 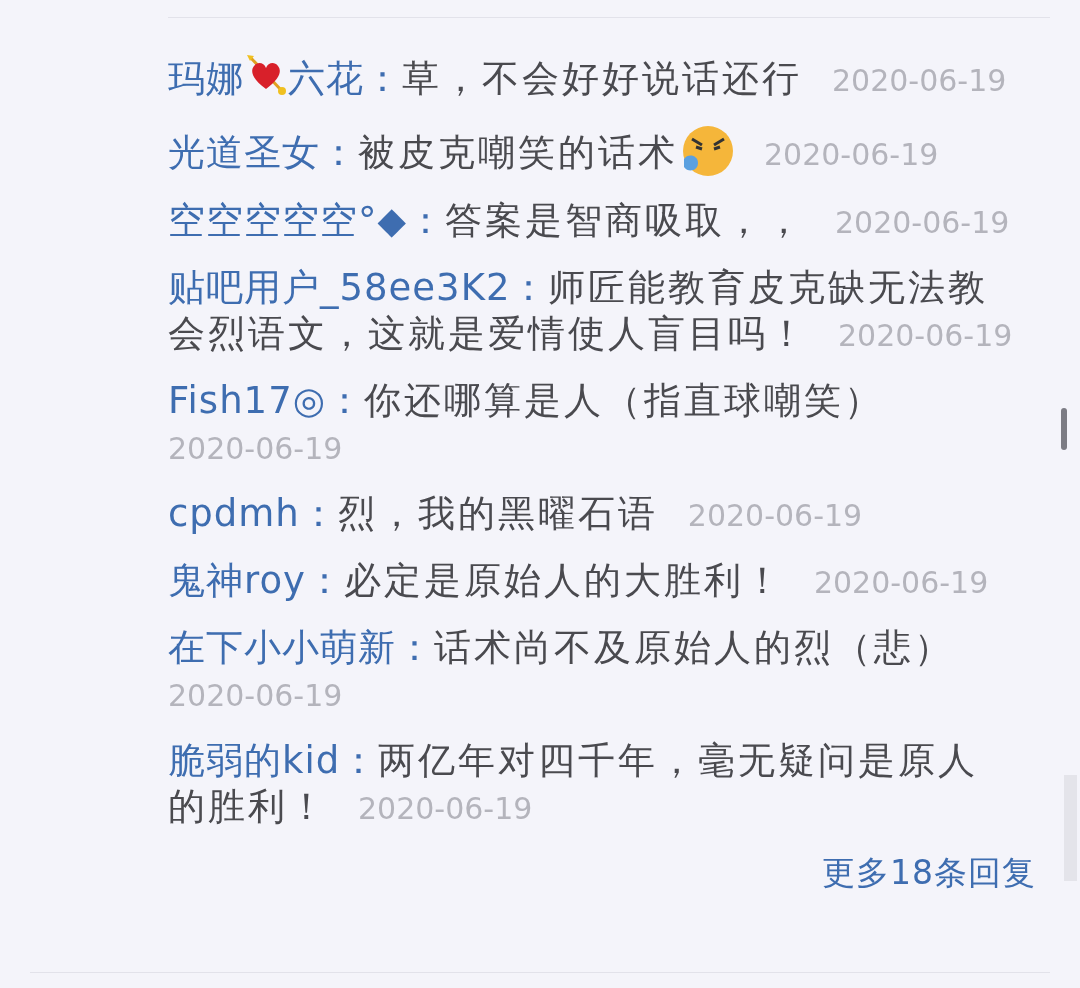 What do you see at coordinates (256, 580) in the screenshot?
I see `user-name-link: 鬼神roy：` at bounding box center [256, 580].